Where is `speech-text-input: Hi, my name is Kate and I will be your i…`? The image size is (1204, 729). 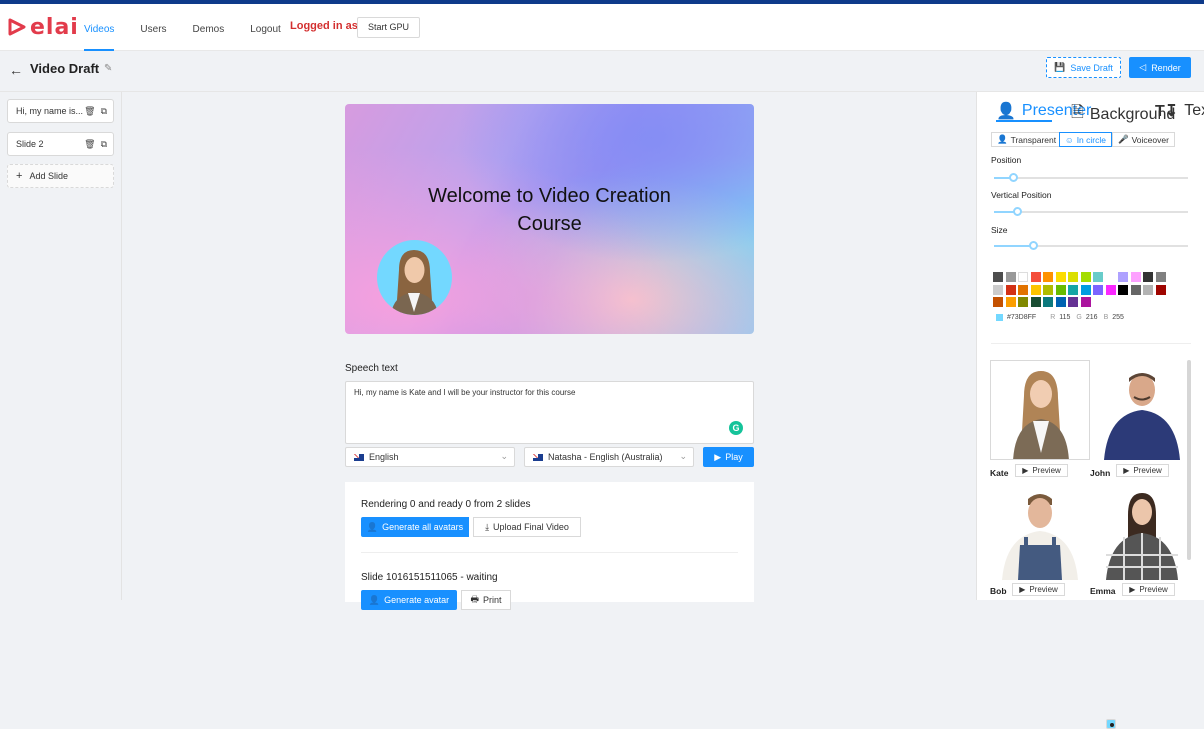 speech-text-input: Hi, my name is Kate and I will be your i… is located at coordinates (549, 412).